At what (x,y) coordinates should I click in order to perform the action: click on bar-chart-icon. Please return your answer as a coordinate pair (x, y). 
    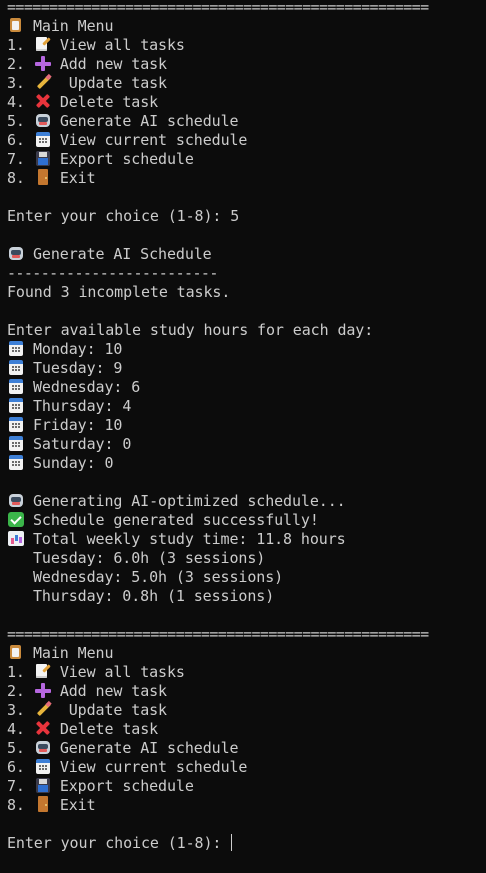
    Looking at the image, I should click on (16, 538).